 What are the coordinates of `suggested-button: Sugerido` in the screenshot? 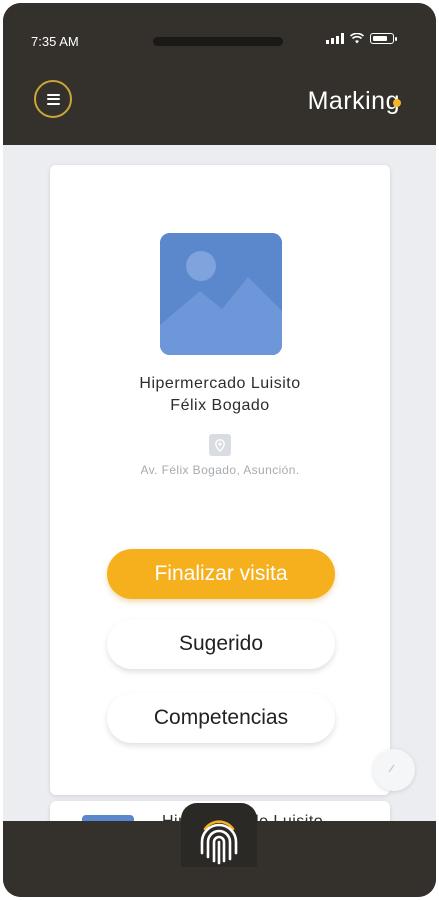 It's located at (221, 644).